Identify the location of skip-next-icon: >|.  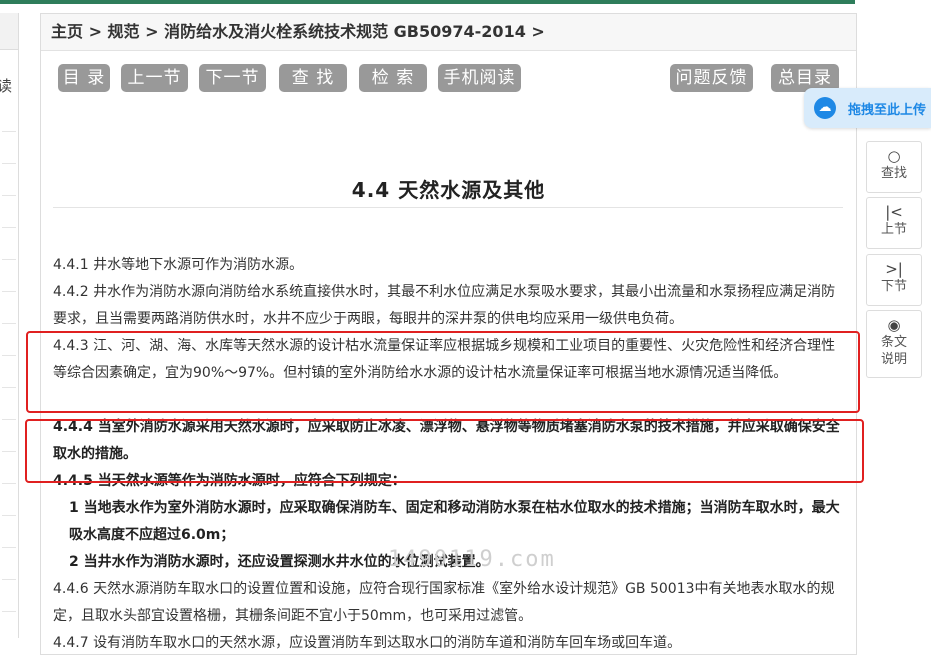
(894, 269).